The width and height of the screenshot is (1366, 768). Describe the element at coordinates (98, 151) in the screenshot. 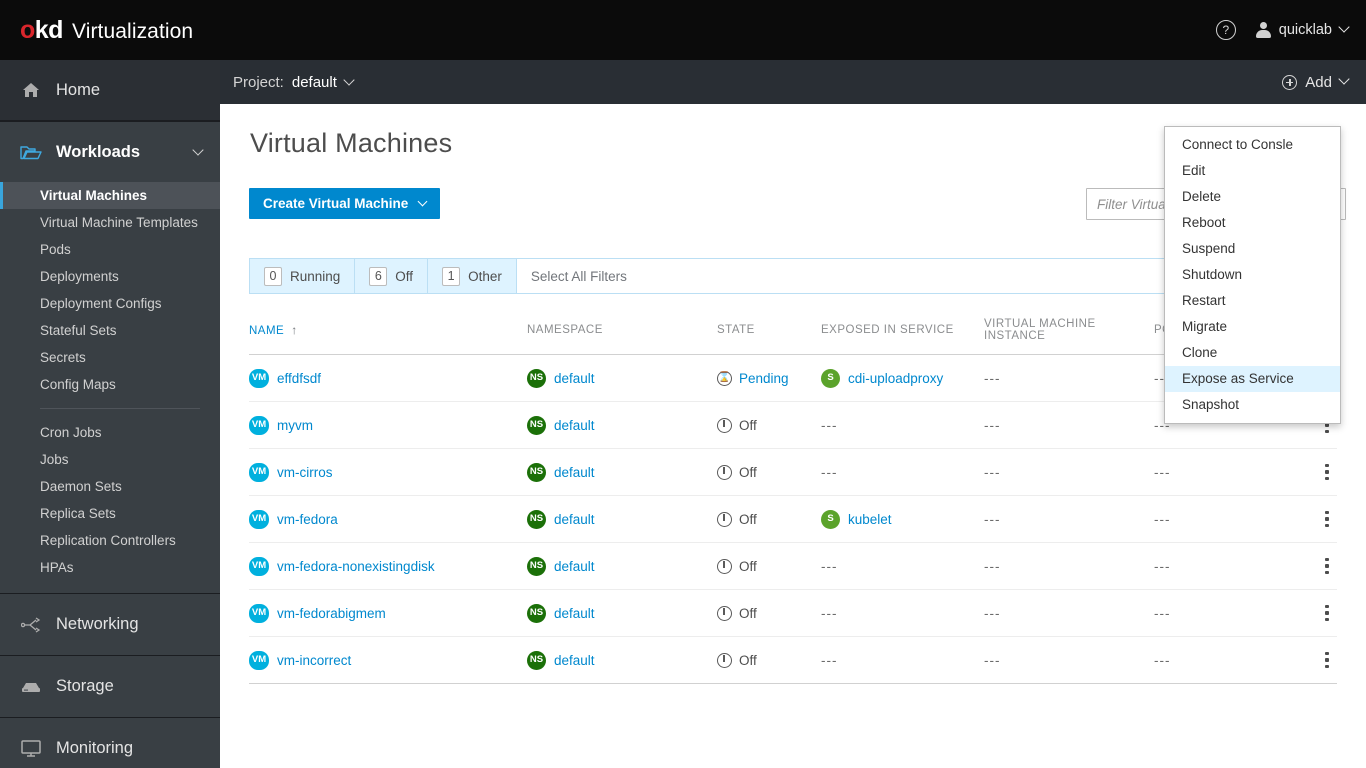

I see `sidebar-section-label: Workloads` at that location.